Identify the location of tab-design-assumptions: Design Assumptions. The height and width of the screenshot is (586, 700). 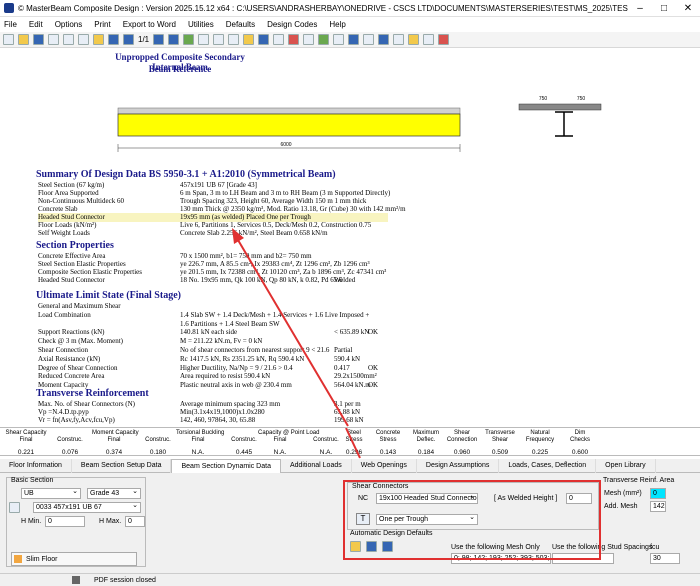
(458, 466).